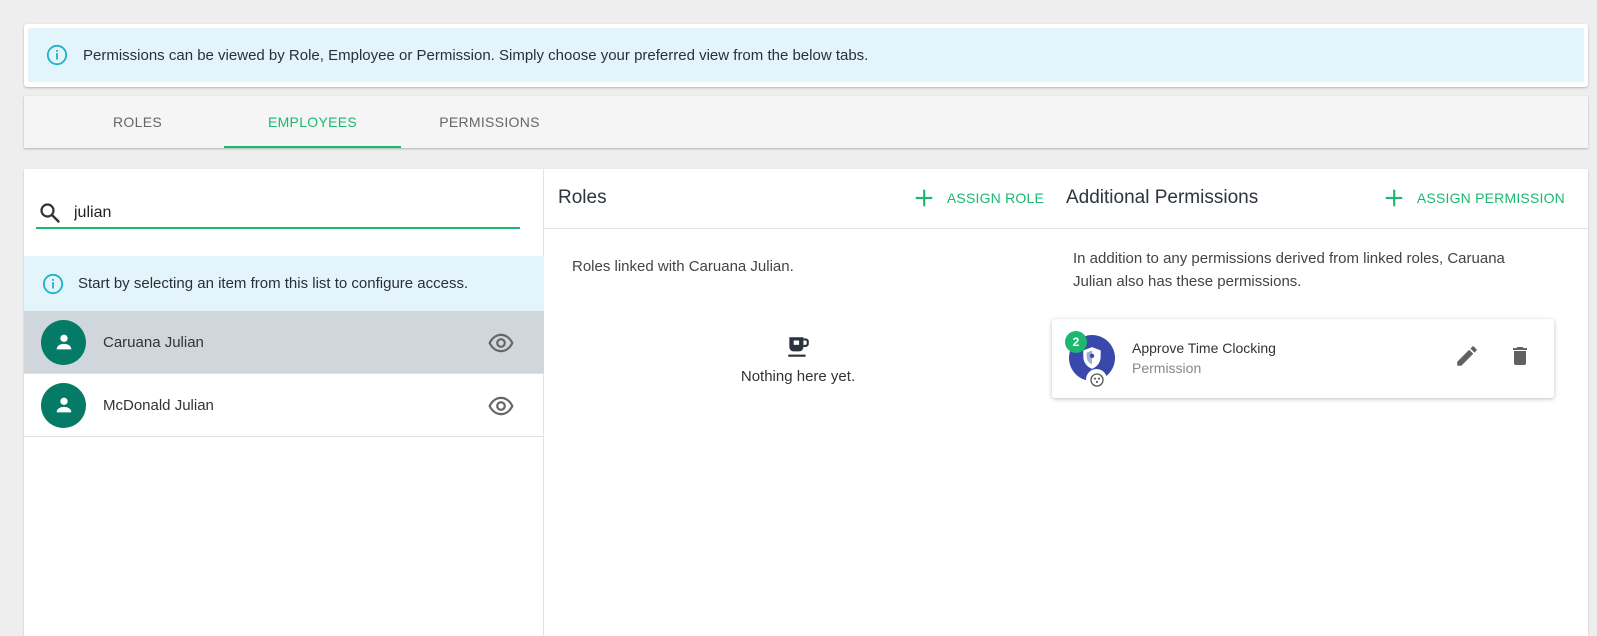 This screenshot has height=636, width=1597. I want to click on empty-state: Nothing here yet., so click(798, 359).